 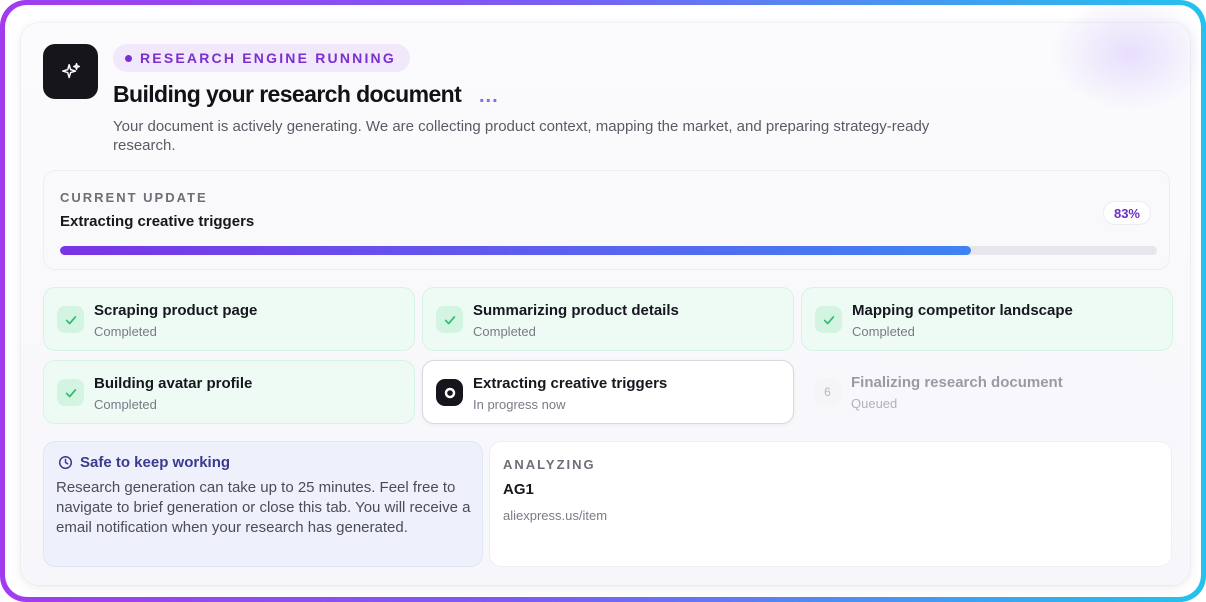 I want to click on clock-icon, so click(x=65, y=462).